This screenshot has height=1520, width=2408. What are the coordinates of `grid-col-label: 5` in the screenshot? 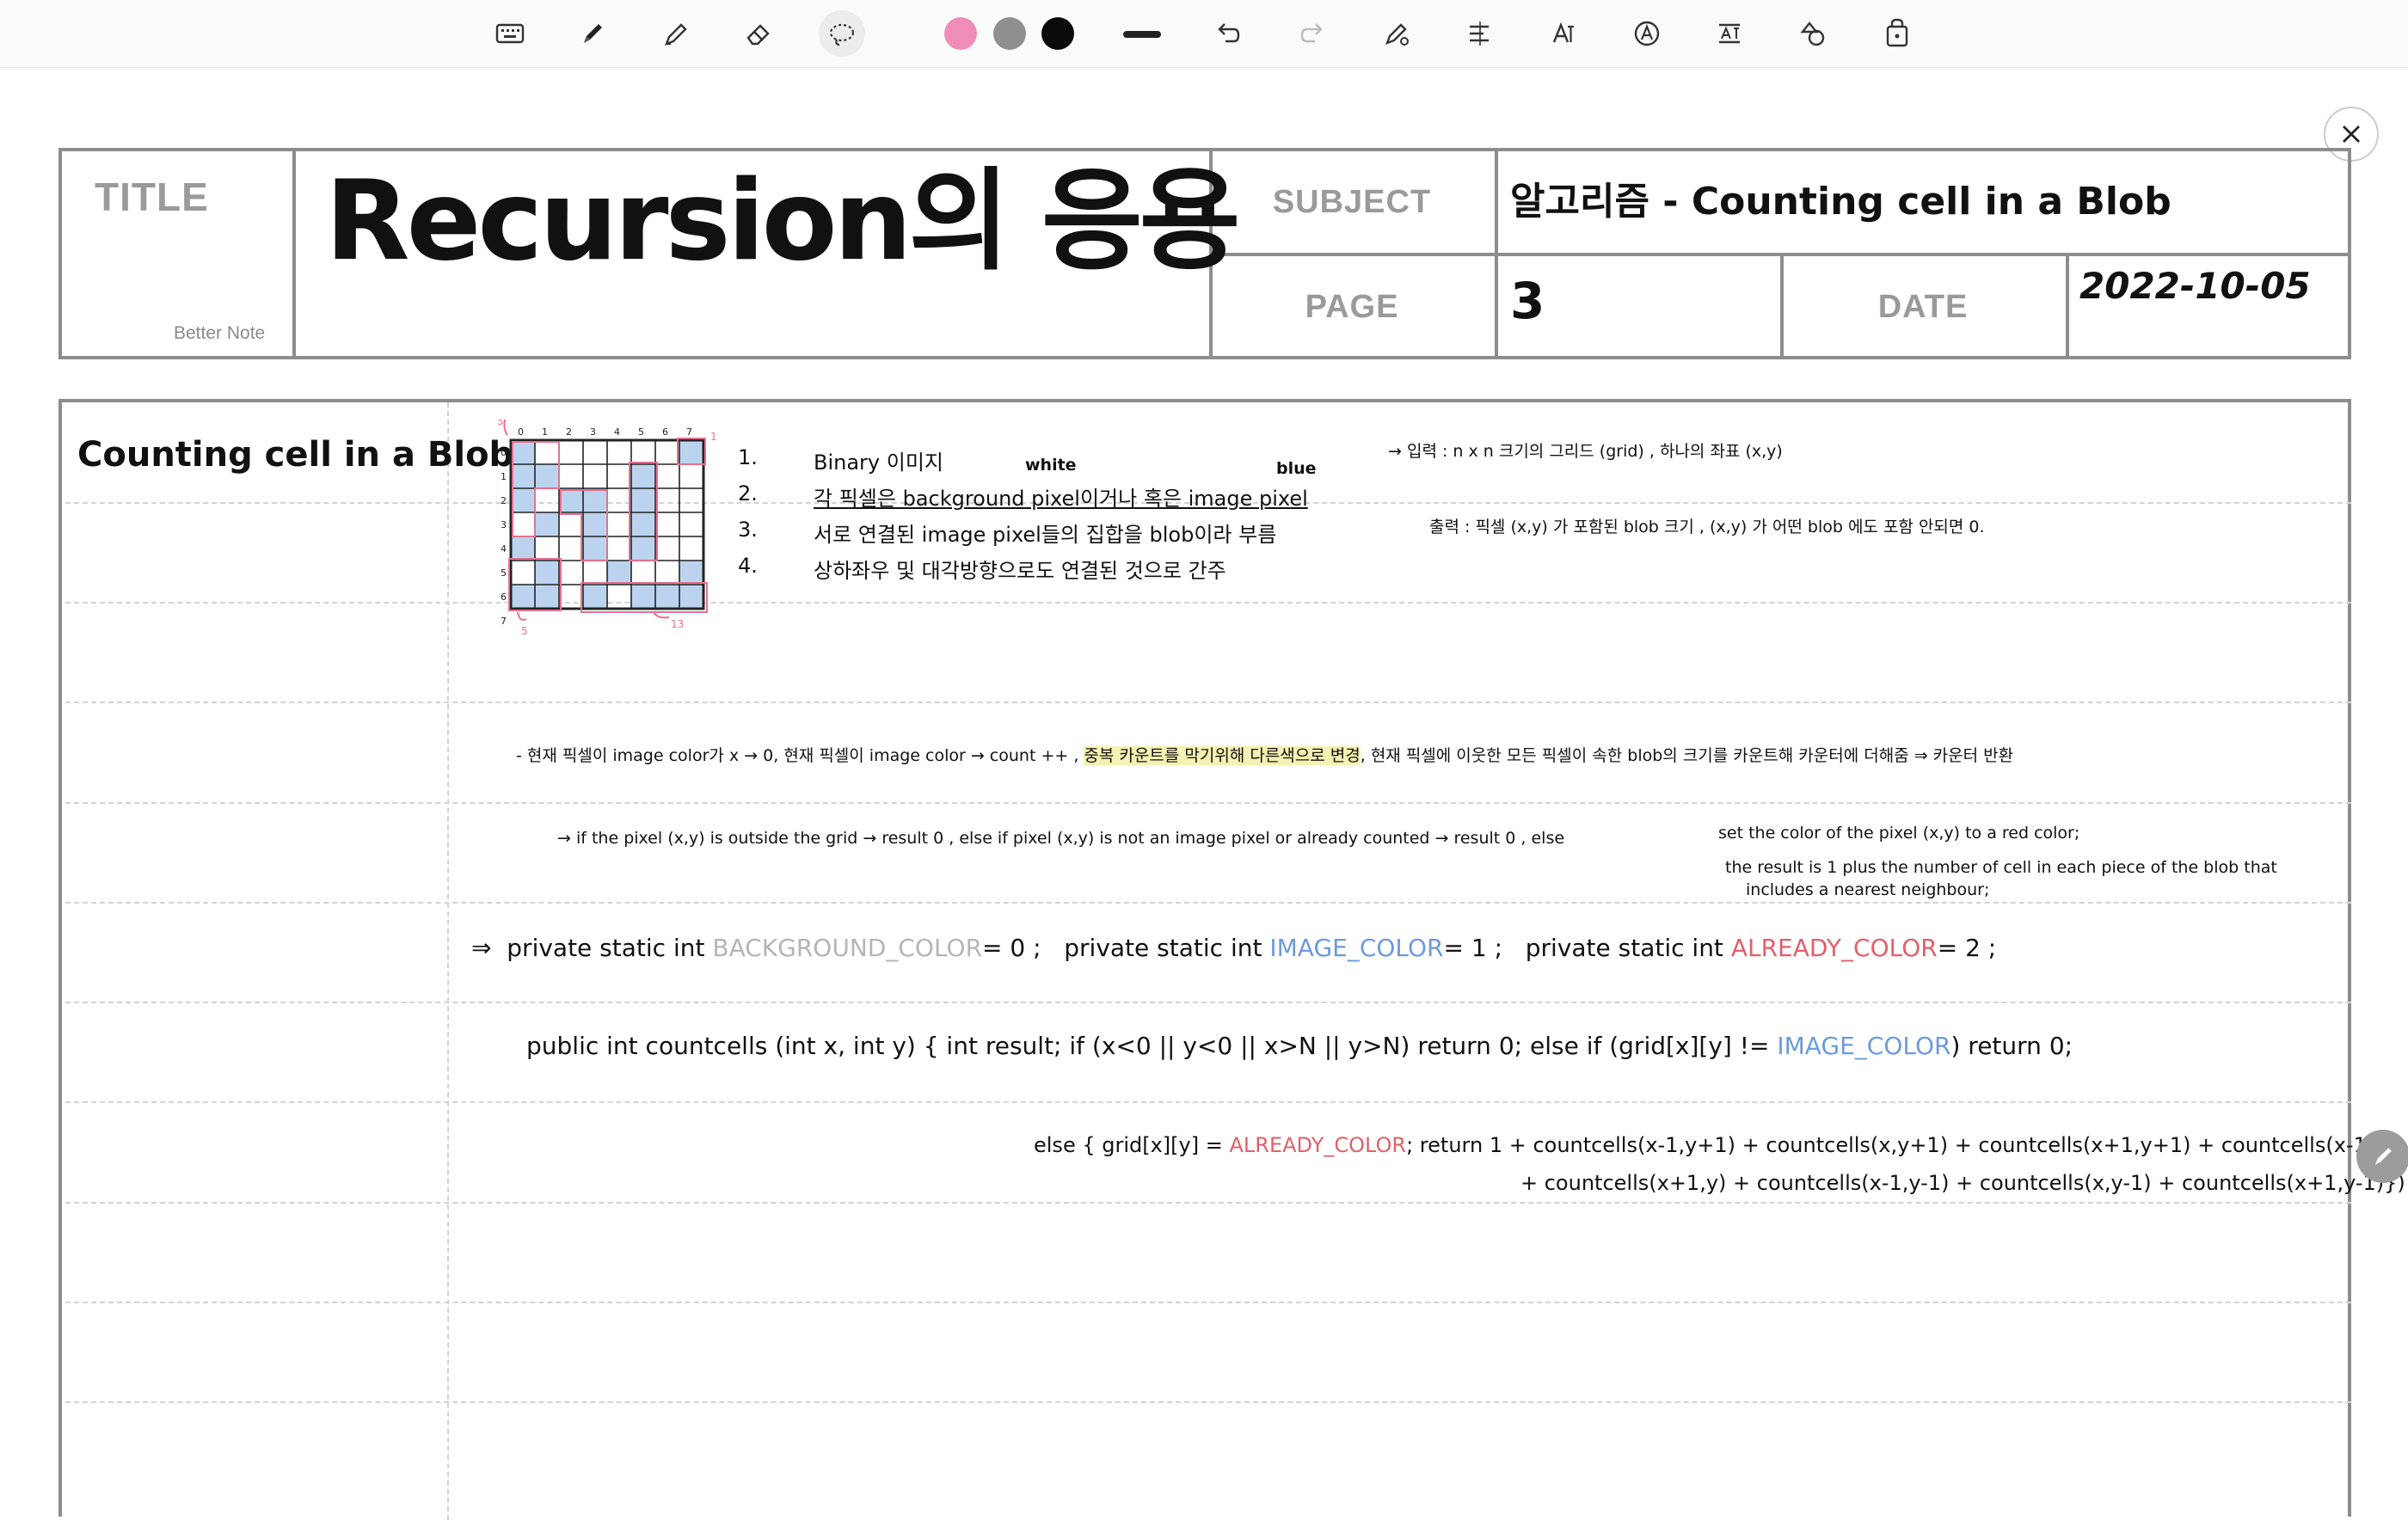 It's located at (641, 432).